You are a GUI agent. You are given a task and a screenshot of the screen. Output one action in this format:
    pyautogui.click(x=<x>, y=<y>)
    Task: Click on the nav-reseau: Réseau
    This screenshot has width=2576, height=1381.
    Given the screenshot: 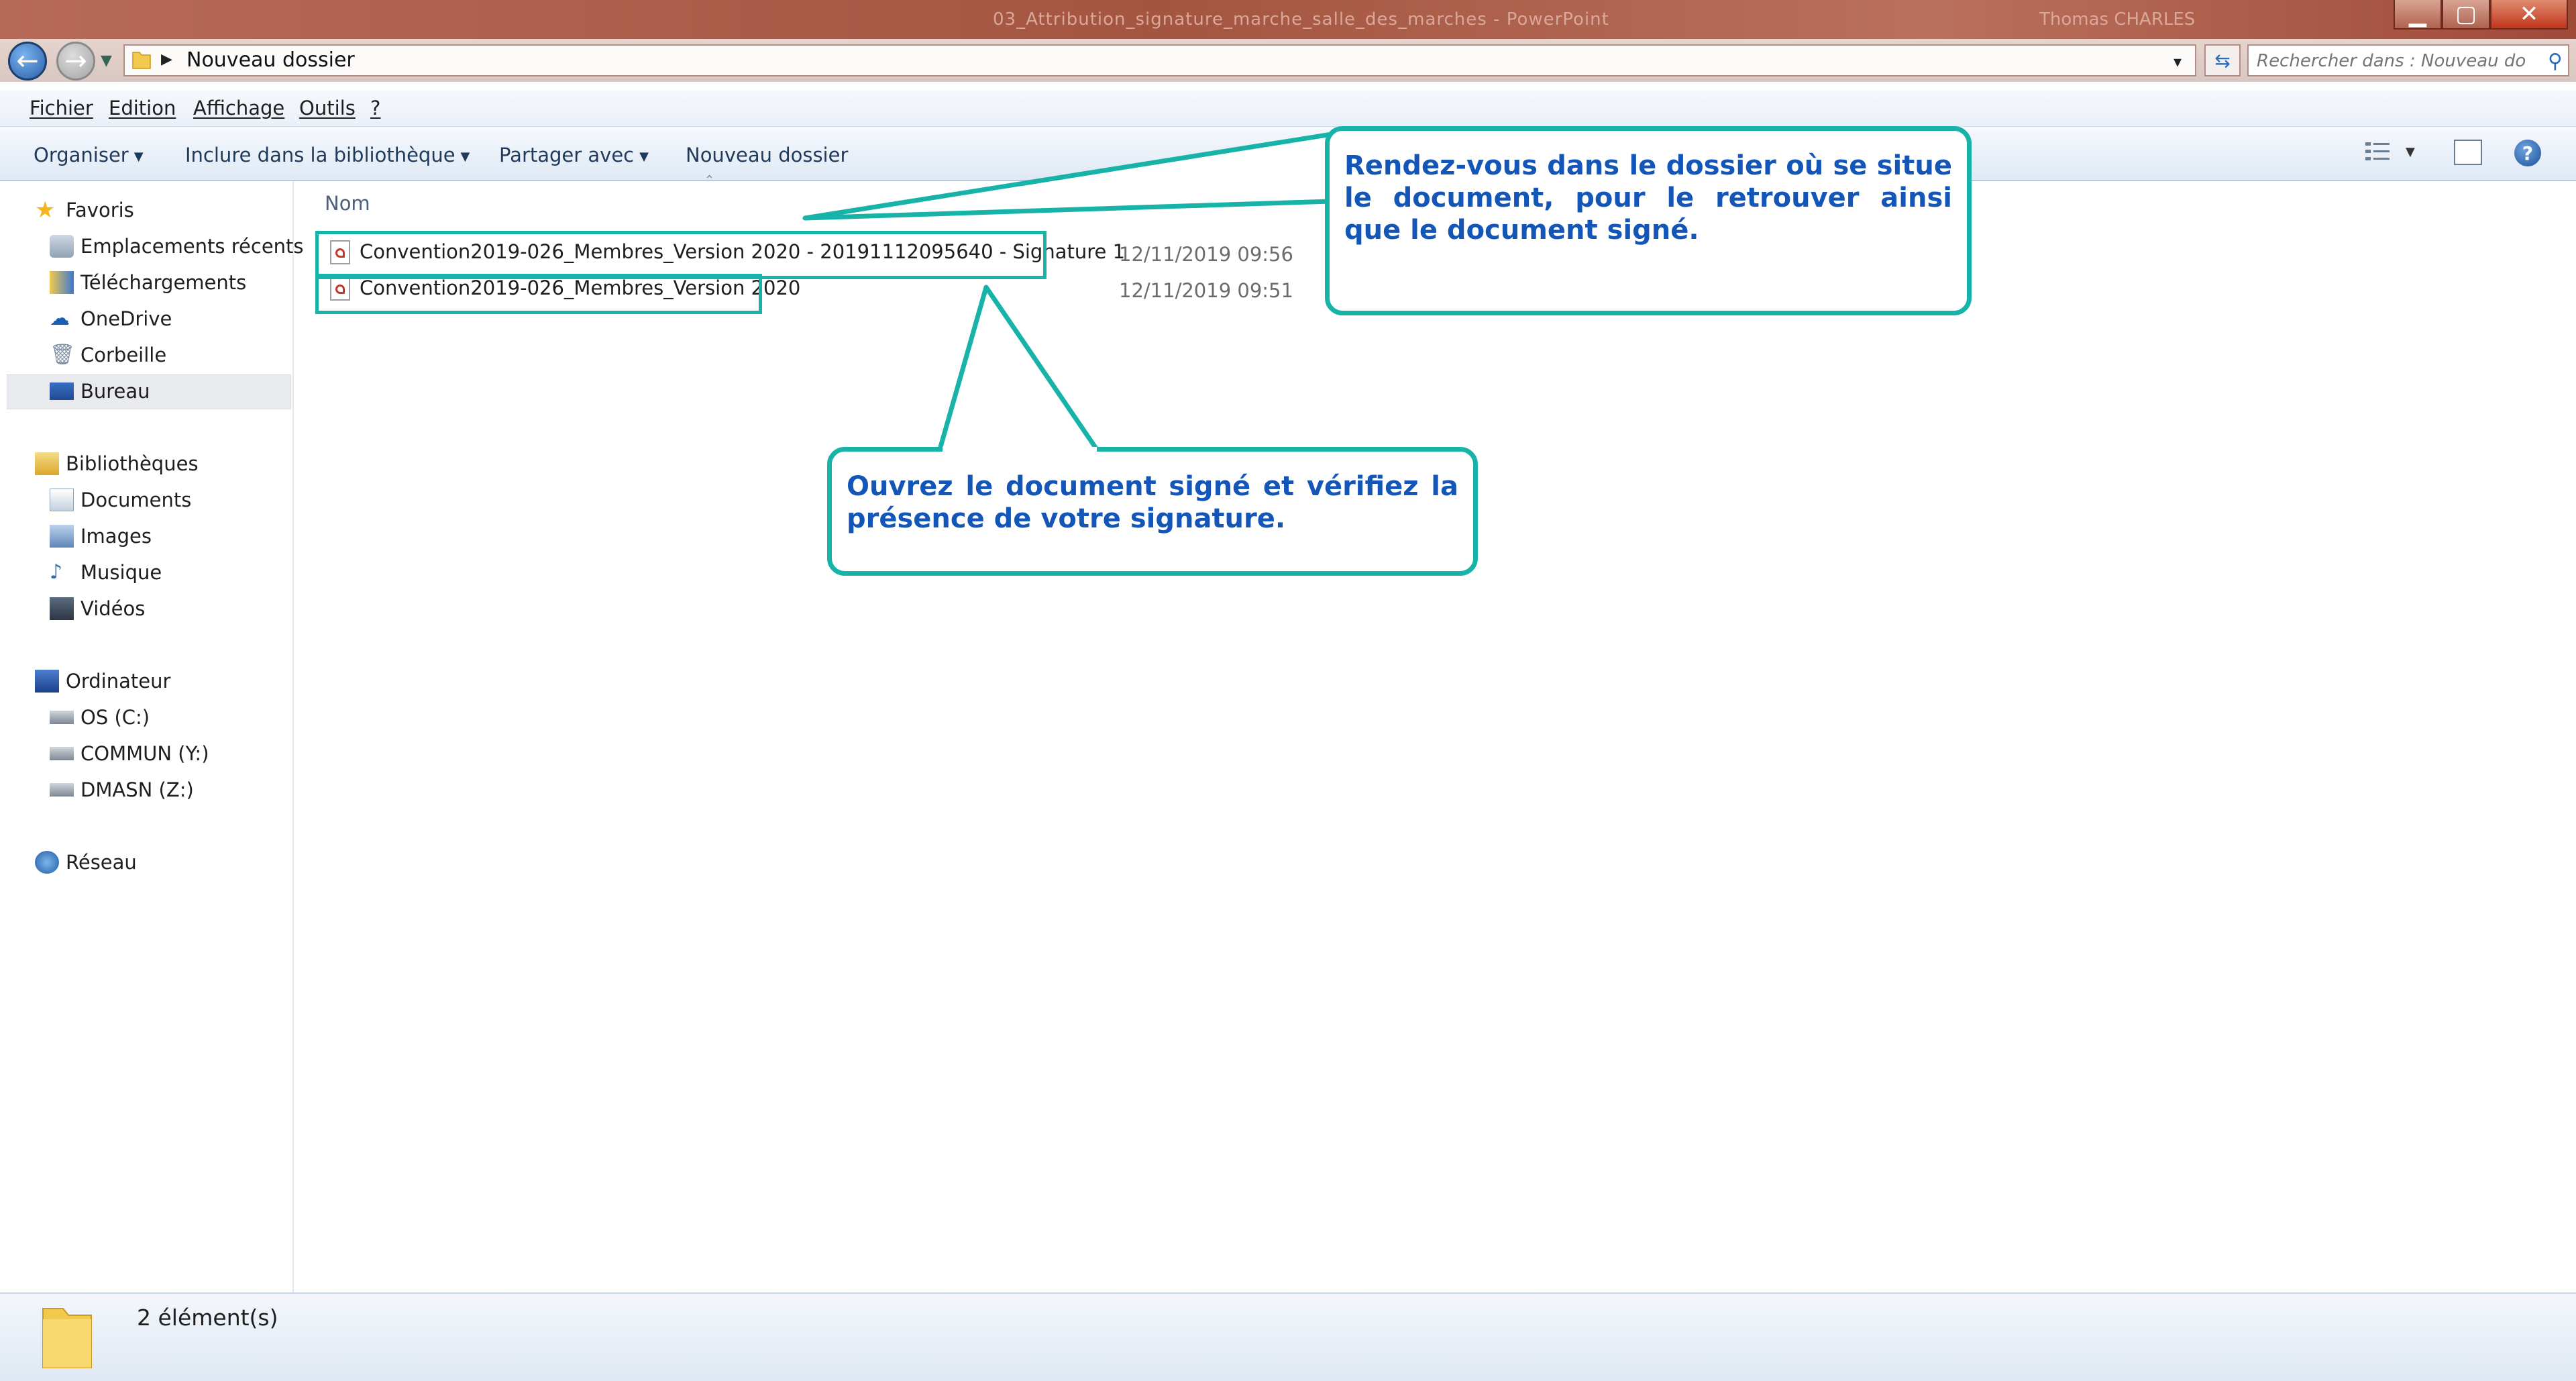 What is the action you would take?
    pyautogui.click(x=86, y=862)
    